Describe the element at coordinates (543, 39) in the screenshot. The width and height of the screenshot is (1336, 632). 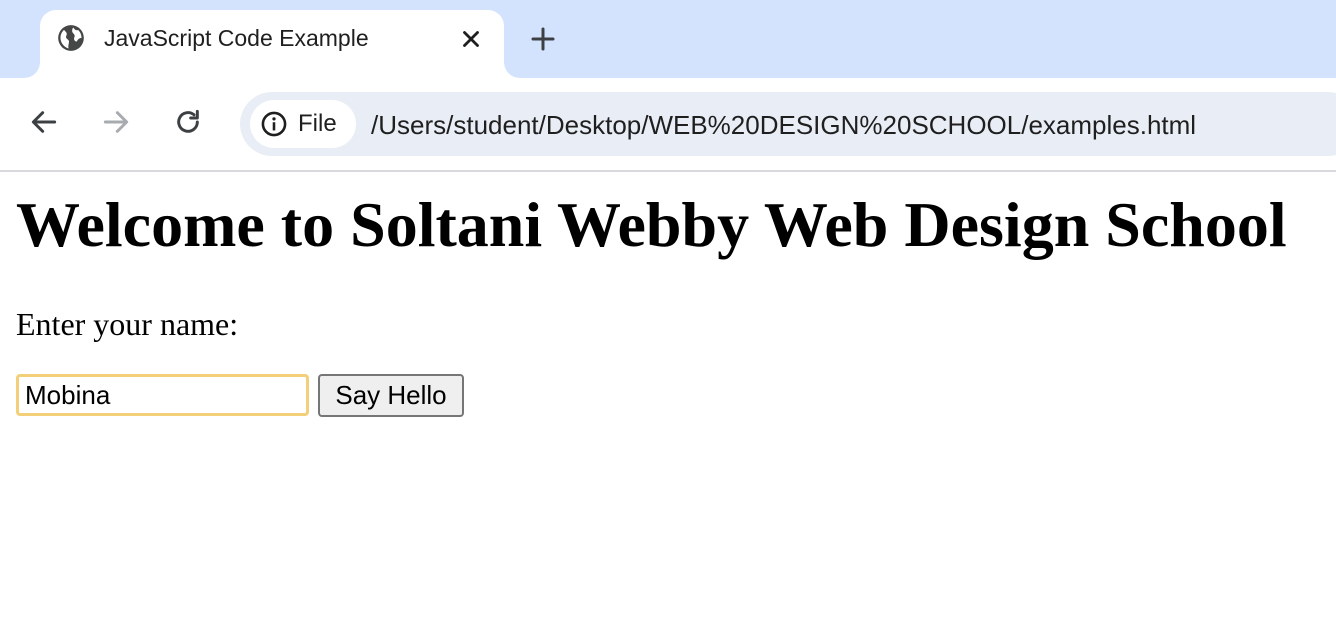
I see `plus-icon` at that location.